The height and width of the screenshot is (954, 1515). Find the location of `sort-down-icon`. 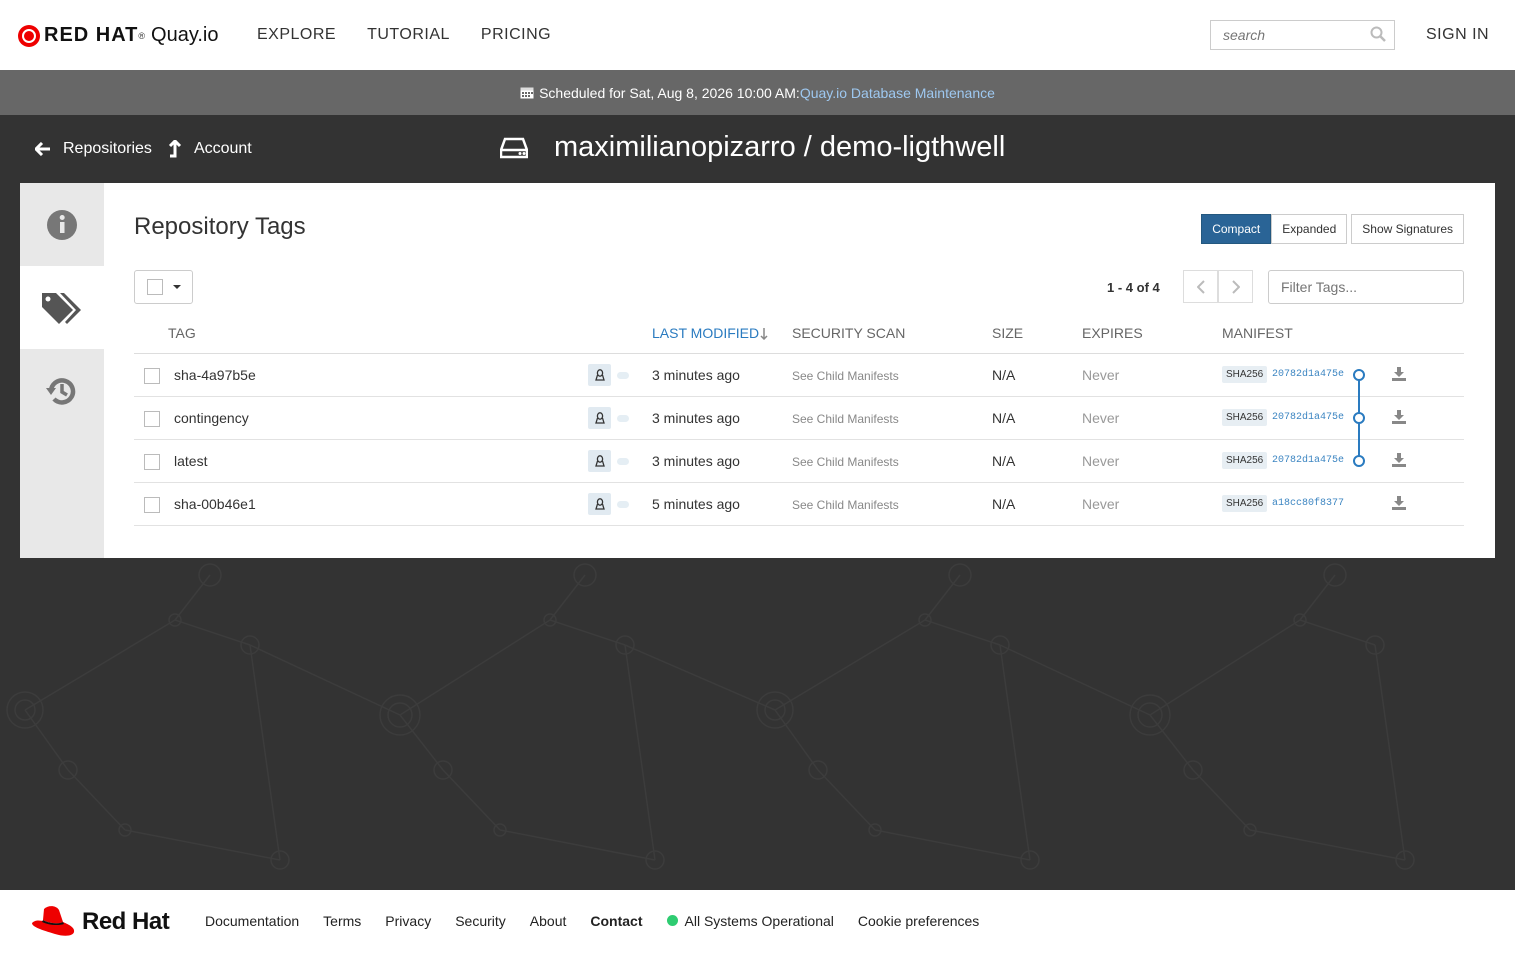

sort-down-icon is located at coordinates (764, 334).